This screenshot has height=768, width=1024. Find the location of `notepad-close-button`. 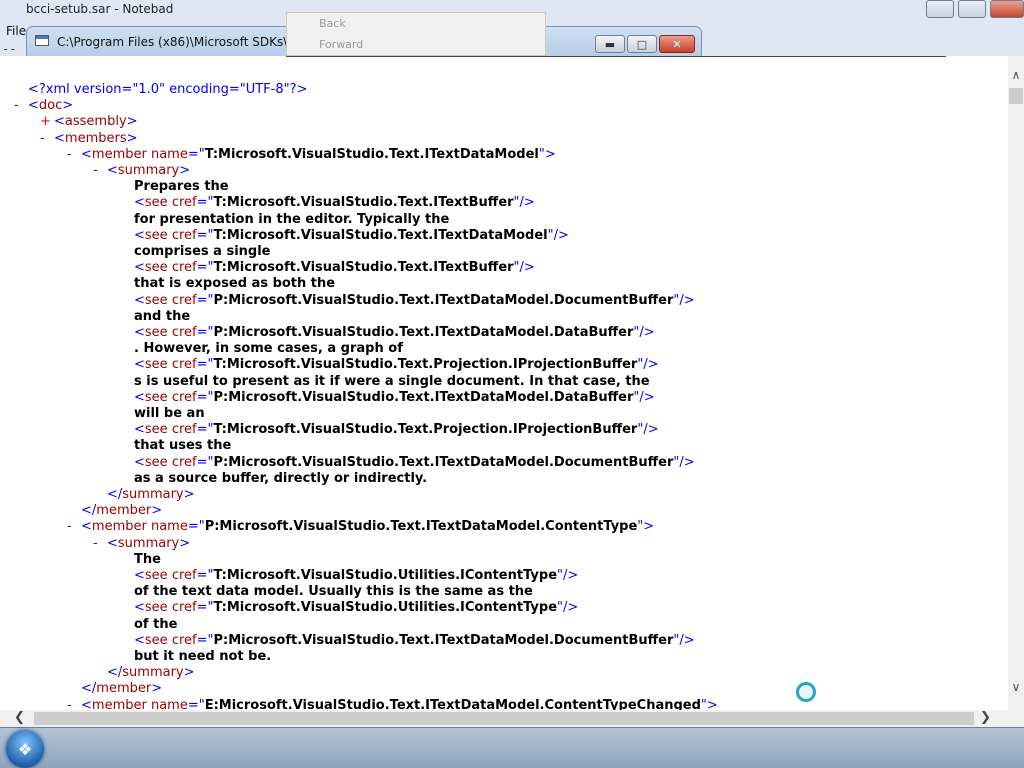

notepad-close-button is located at coordinates (1007, 9).